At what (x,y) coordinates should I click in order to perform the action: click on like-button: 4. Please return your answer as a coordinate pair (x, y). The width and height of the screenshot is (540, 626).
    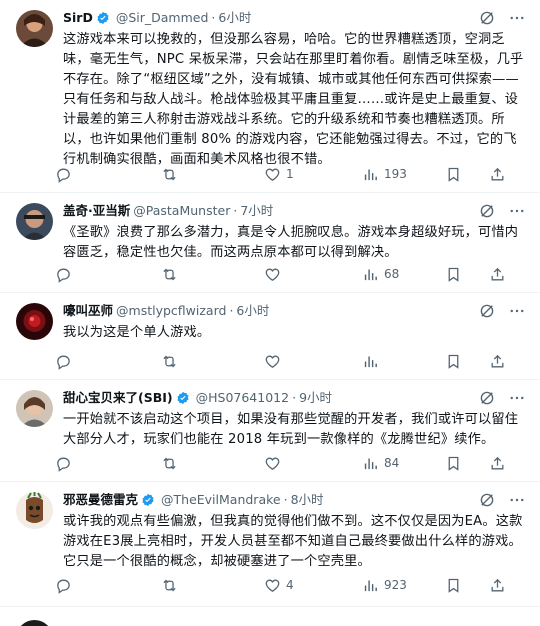
    Looking at the image, I should click on (279, 585).